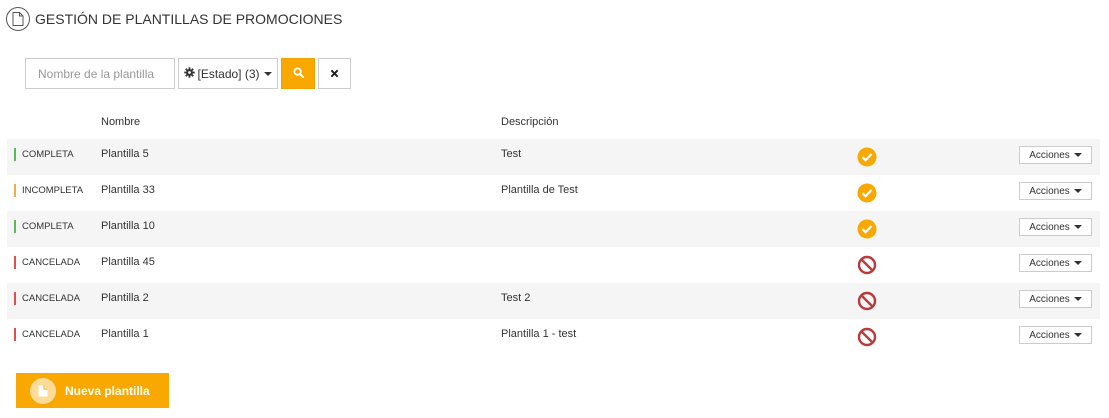 The image size is (1109, 418). I want to click on table-row: CANCELADA Plantilla 45 Acciones, so click(553, 265).